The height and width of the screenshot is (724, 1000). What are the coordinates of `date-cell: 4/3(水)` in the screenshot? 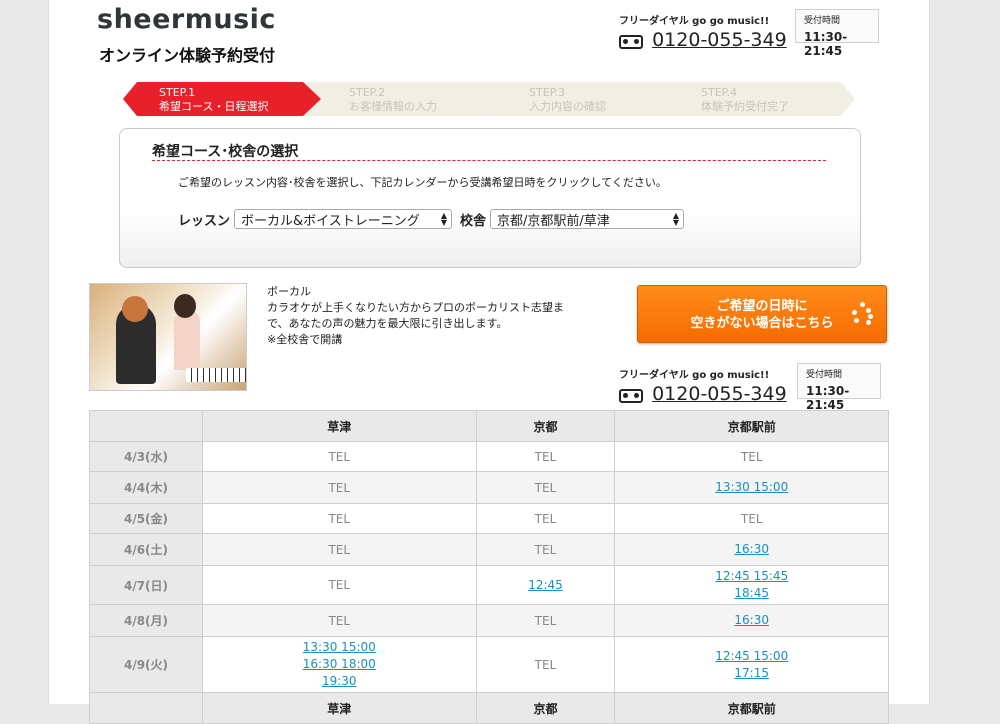 It's located at (146, 456).